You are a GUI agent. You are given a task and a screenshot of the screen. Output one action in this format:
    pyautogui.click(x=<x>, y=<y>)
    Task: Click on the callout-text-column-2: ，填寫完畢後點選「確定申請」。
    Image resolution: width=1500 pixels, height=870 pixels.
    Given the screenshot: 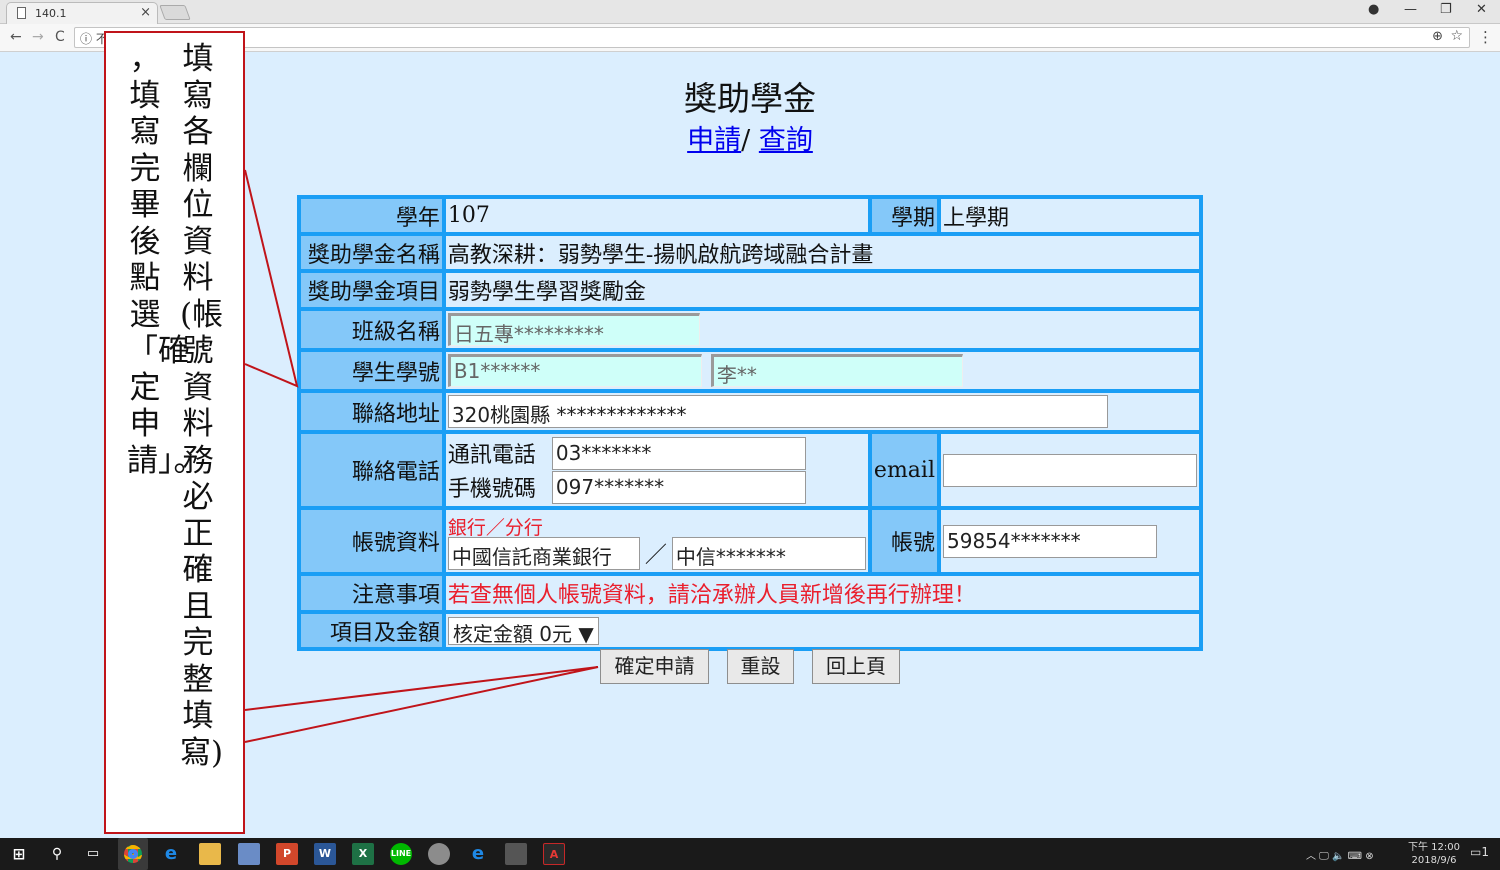 What is the action you would take?
    pyautogui.click(x=166, y=260)
    